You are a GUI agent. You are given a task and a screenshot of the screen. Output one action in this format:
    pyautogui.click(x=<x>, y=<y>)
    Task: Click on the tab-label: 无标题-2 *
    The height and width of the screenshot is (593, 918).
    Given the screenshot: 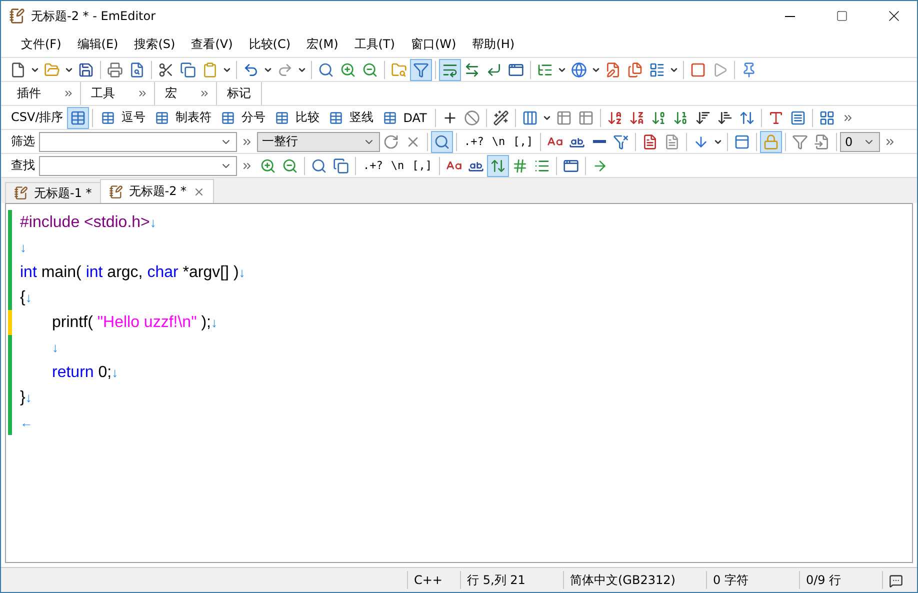 What is the action you would take?
    pyautogui.click(x=157, y=191)
    